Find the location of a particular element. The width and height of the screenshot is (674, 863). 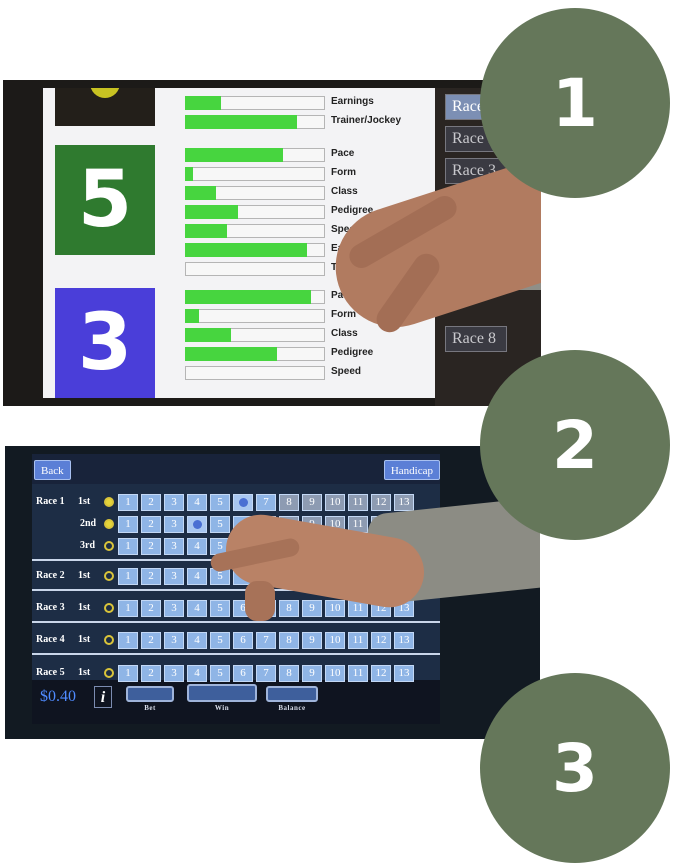

horse-number-block: 3 is located at coordinates (105, 343).